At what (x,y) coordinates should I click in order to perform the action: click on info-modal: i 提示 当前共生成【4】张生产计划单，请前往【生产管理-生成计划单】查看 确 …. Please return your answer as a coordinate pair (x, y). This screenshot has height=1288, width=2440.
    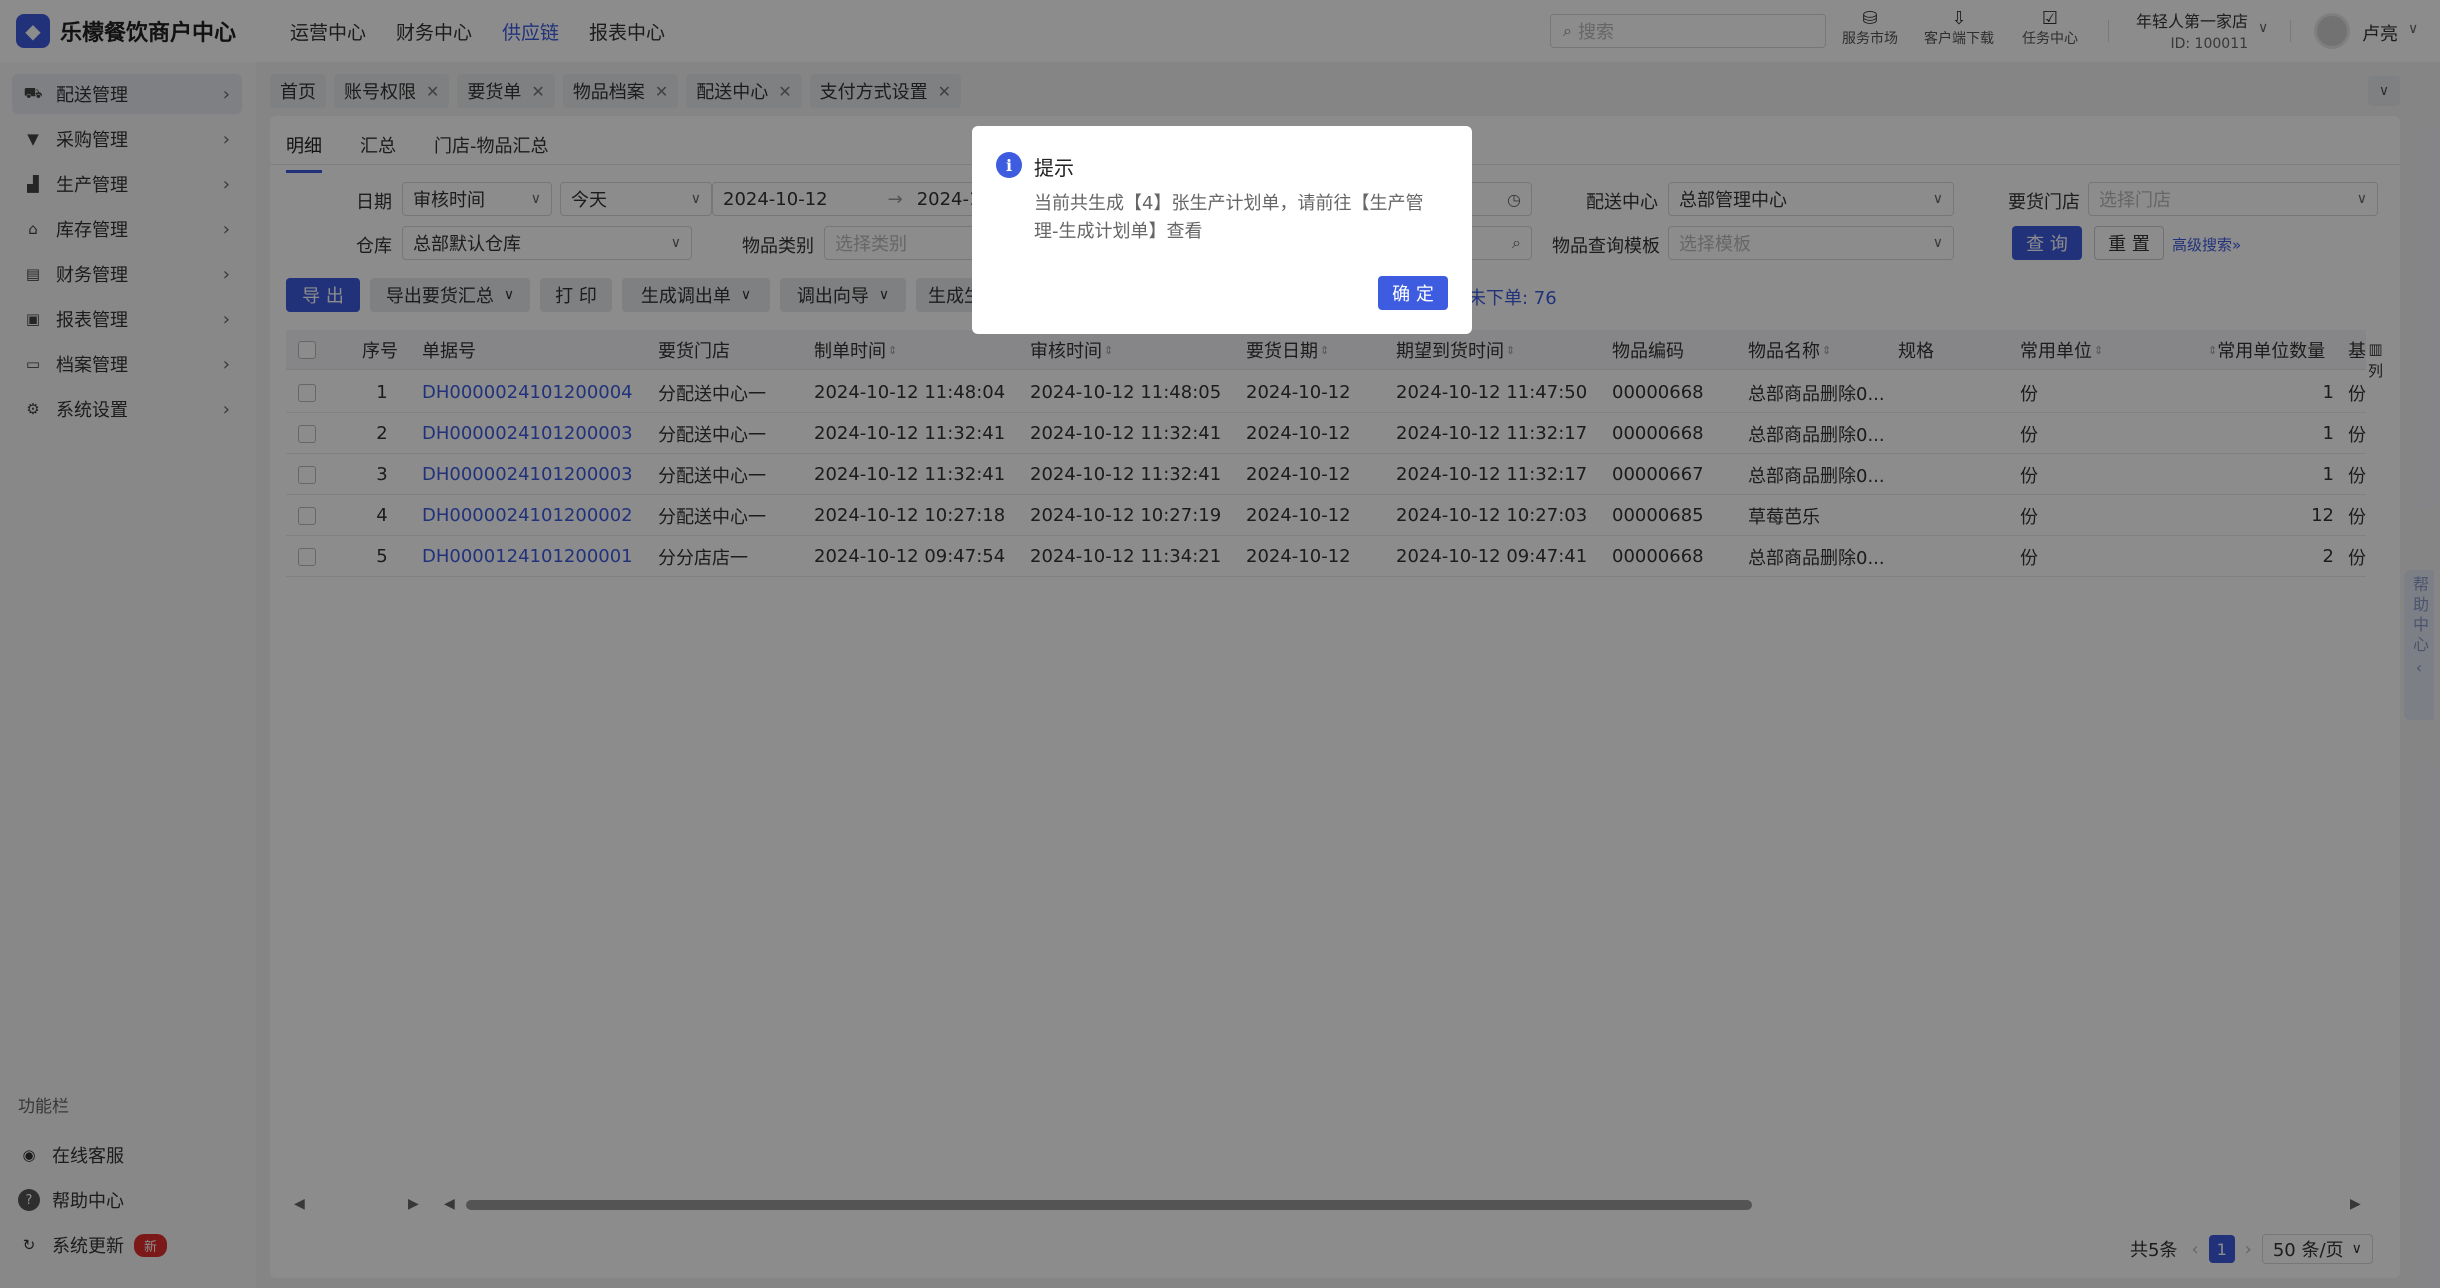
    Looking at the image, I should click on (1222, 230).